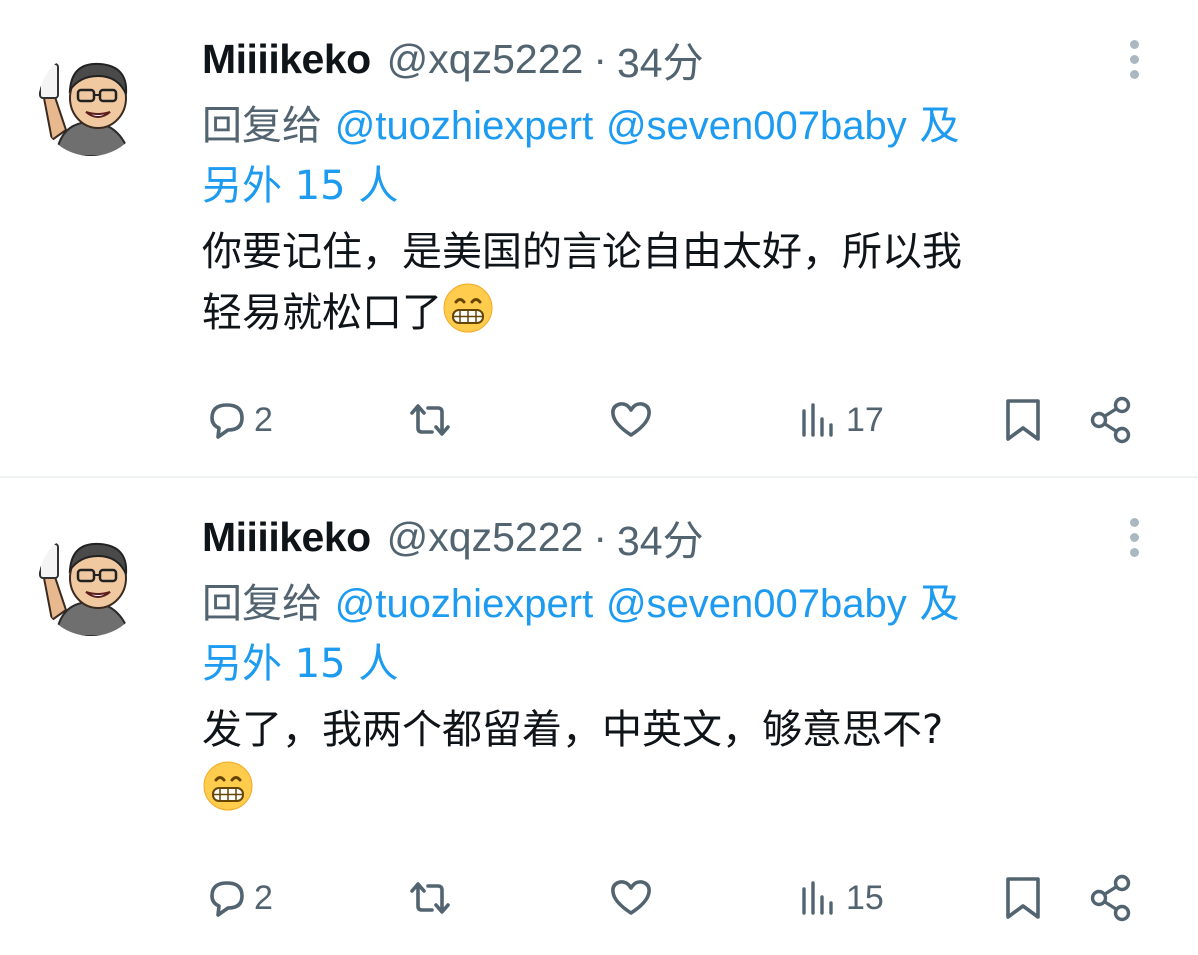  I want to click on tweet-text: 发了，我两个都留着，中英文，够意思不?, so click(667, 760).